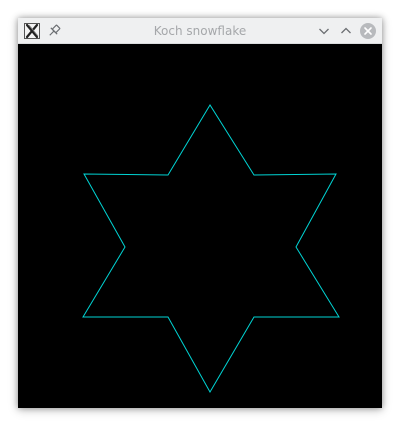 The width and height of the screenshot is (400, 426). Describe the element at coordinates (346, 31) in the screenshot. I see `chevron-up-icon` at that location.